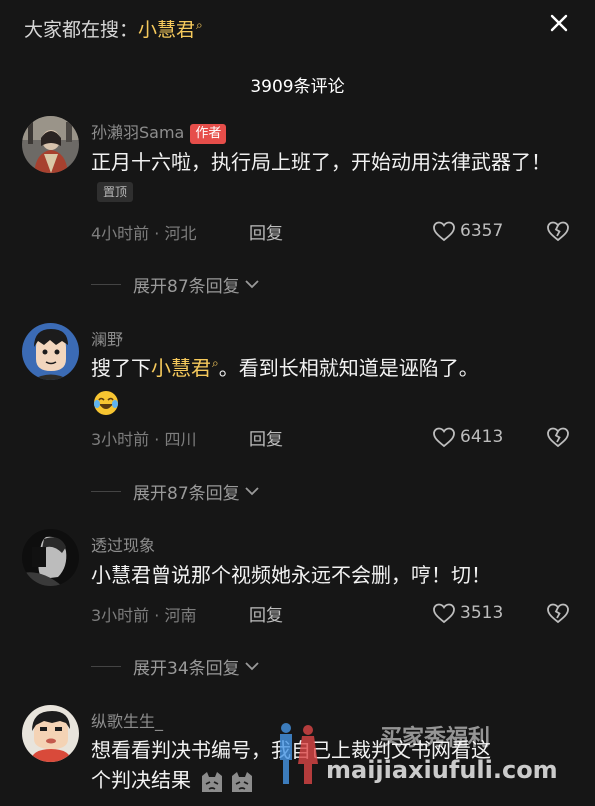  I want to click on comment-text-line1: 想看看判决书编号，我自己上裁判文书网看这, so click(291, 750).